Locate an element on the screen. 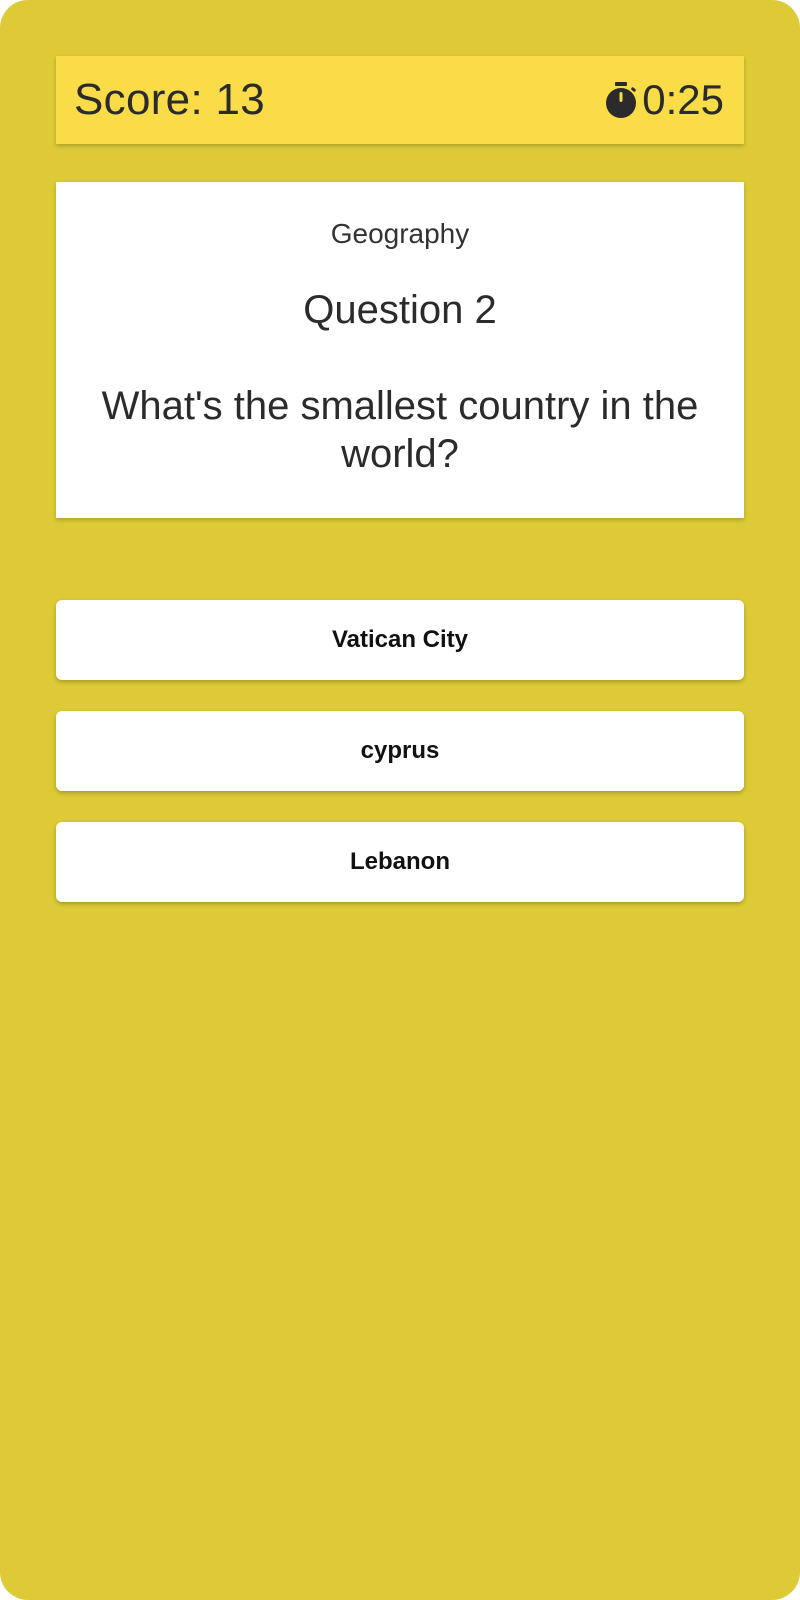 This screenshot has height=1600, width=800. timer: 0:25 is located at coordinates (664, 100).